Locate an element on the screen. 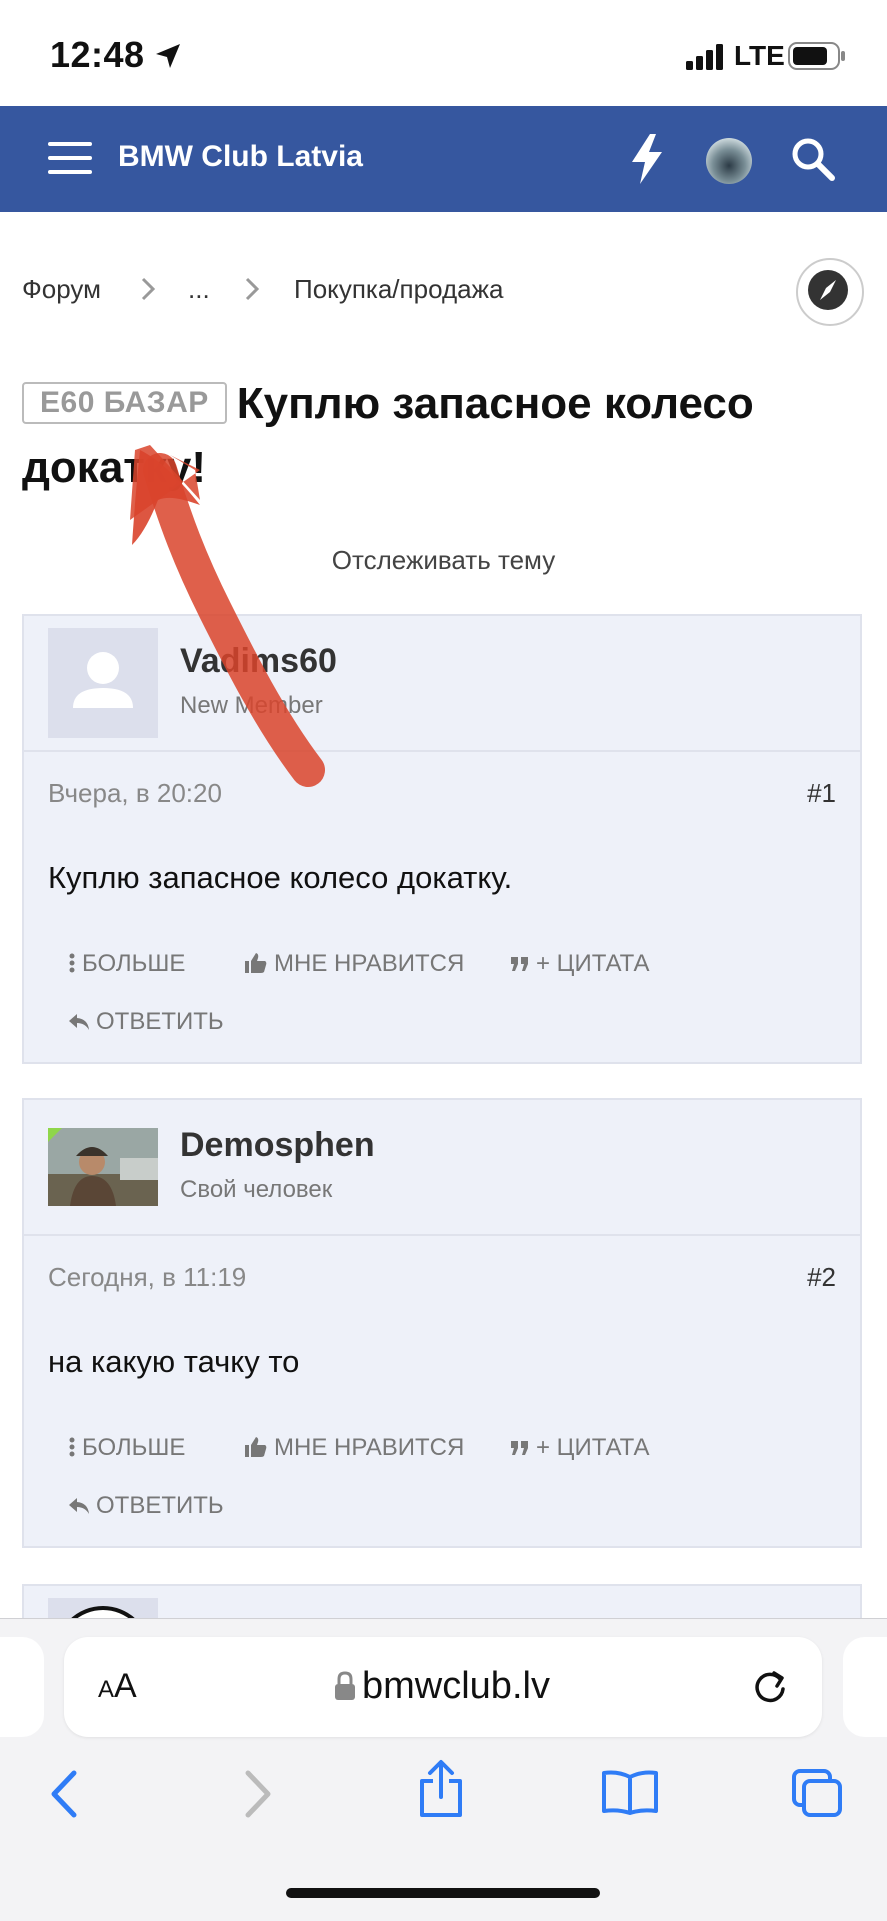  forward-arrow-icon is located at coordinates (257, 1794).